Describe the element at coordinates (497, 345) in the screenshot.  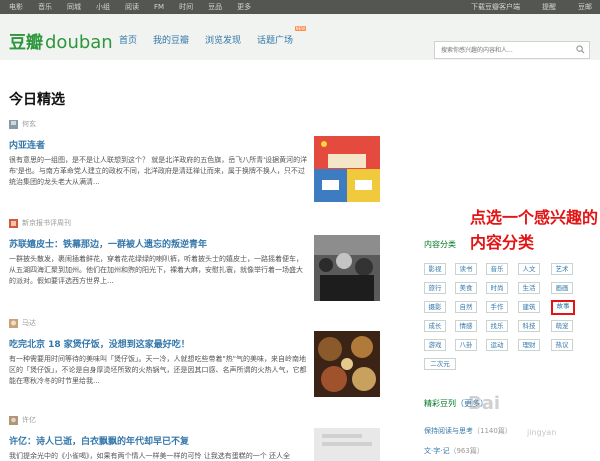
I see `tag-sports: 运动` at that location.